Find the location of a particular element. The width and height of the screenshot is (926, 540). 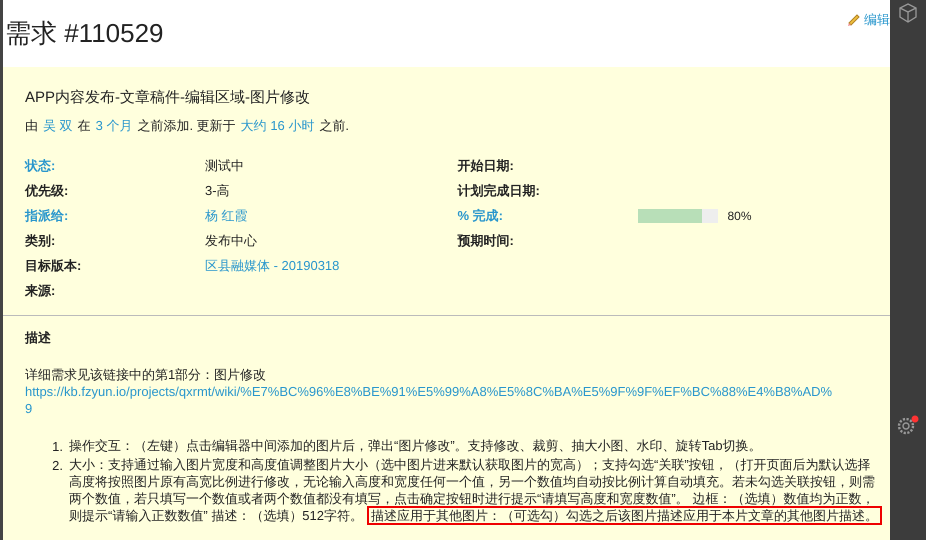

byline-text: 在 is located at coordinates (84, 125).